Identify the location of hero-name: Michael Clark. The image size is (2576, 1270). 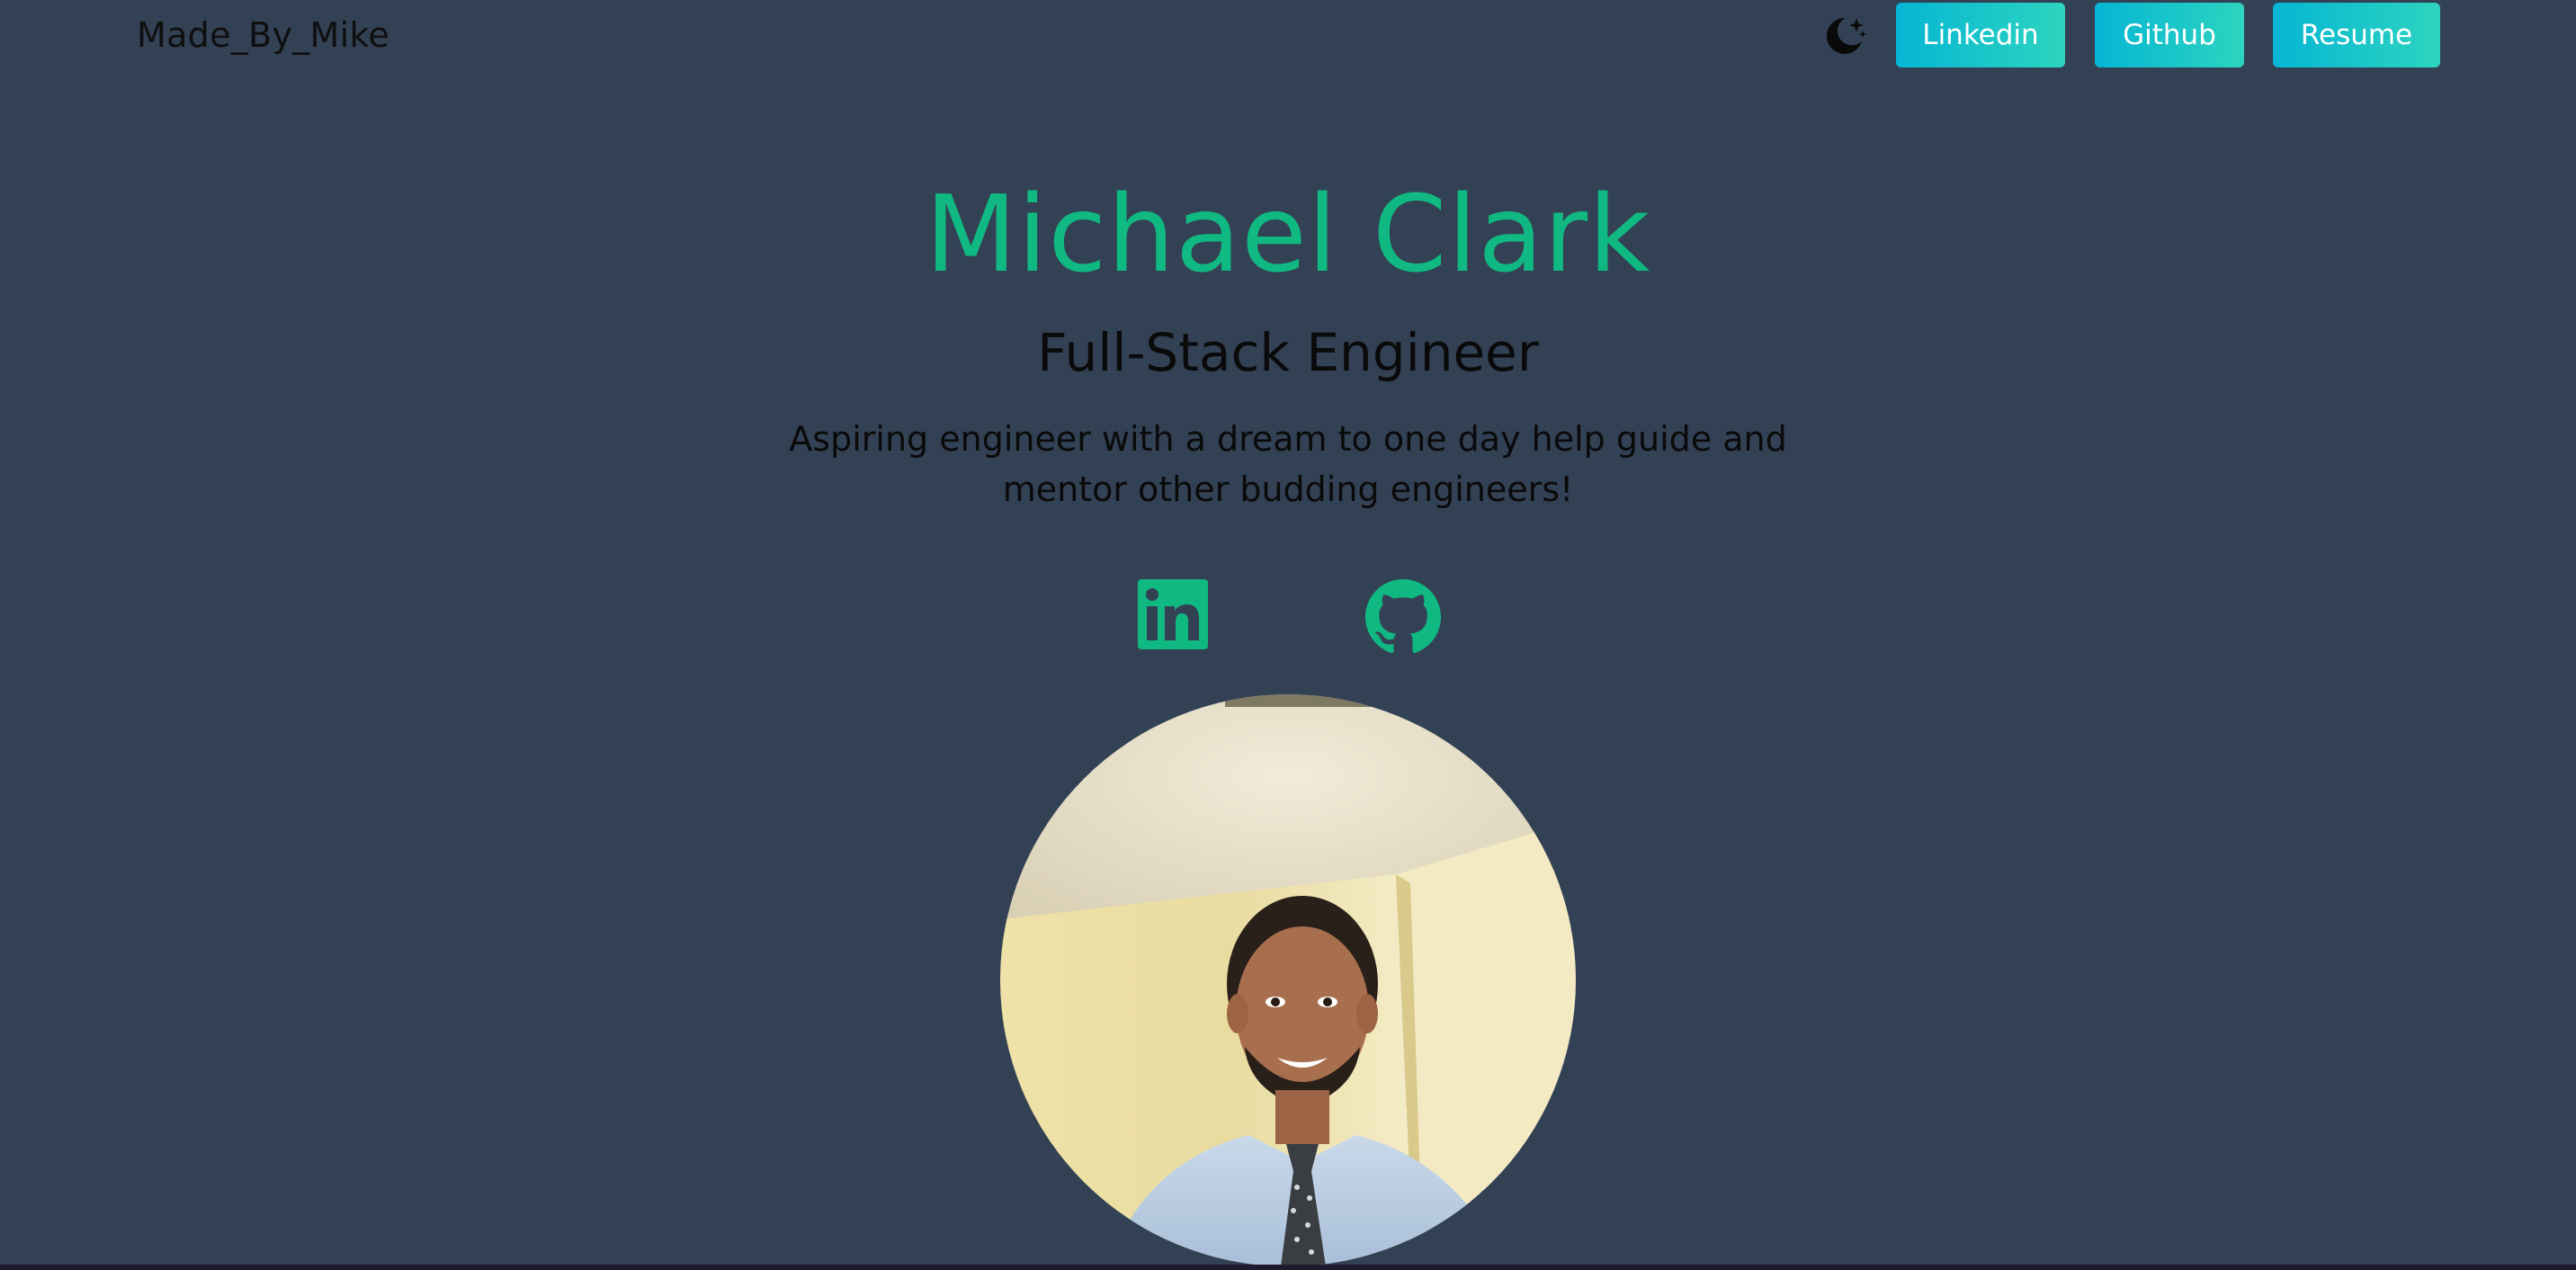
(1288, 234).